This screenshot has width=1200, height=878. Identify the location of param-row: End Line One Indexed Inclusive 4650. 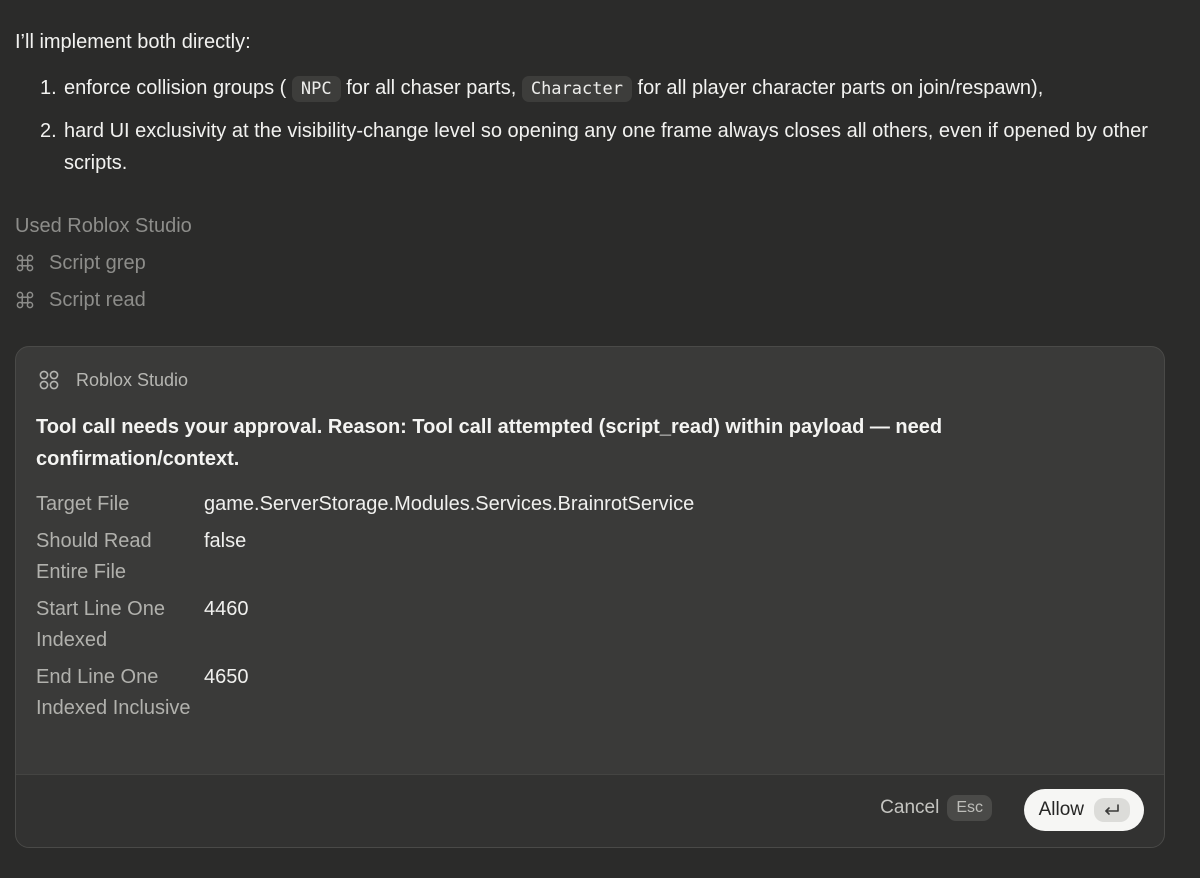
(586, 693).